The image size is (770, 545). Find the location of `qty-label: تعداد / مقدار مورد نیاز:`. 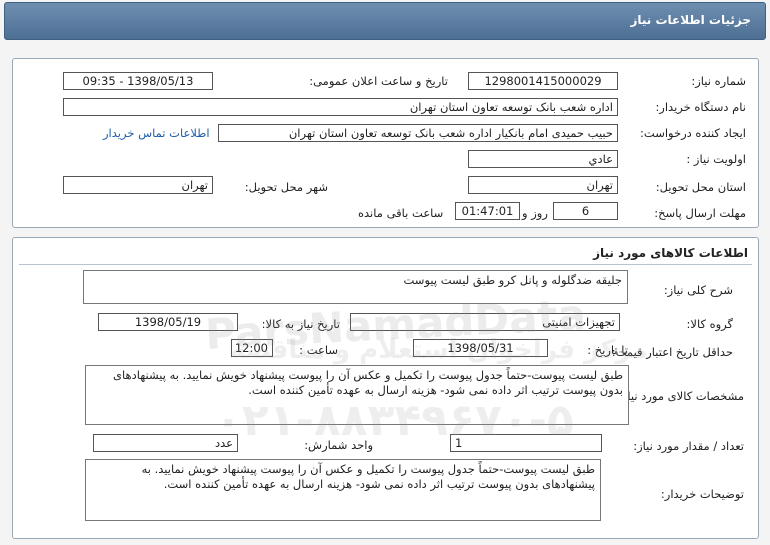

qty-label: تعداد / مقدار مورد نیاز: is located at coordinates (688, 446).